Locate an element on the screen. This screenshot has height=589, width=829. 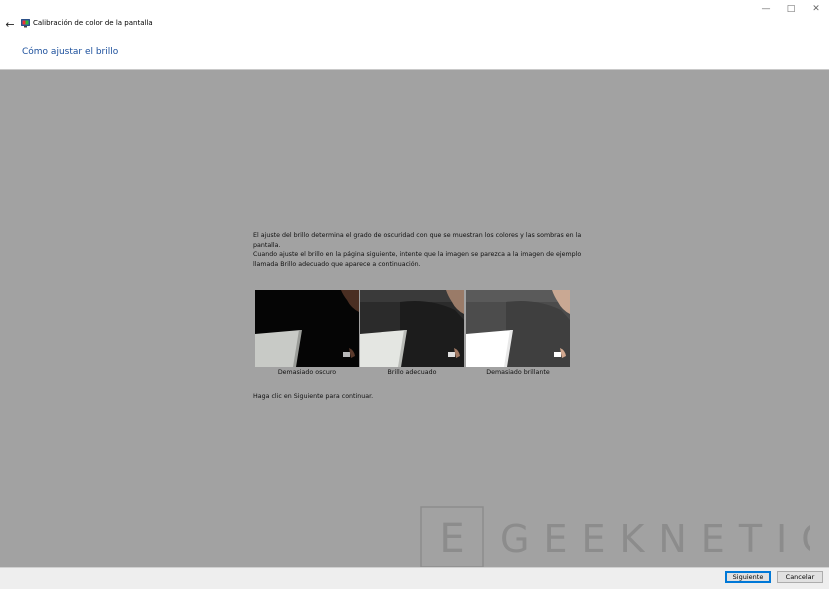
maximize-icon: □ is located at coordinates (791, 8).